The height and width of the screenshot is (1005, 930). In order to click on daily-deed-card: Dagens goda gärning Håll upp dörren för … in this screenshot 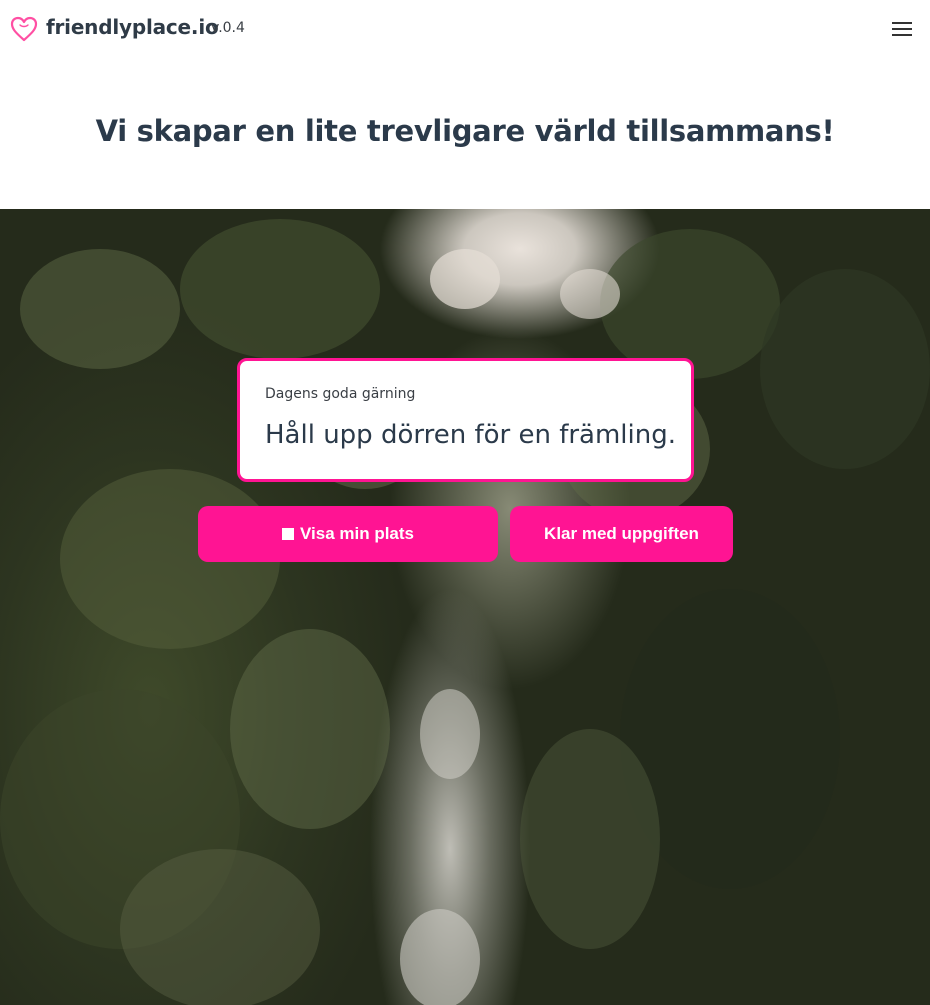, I will do `click(465, 420)`.